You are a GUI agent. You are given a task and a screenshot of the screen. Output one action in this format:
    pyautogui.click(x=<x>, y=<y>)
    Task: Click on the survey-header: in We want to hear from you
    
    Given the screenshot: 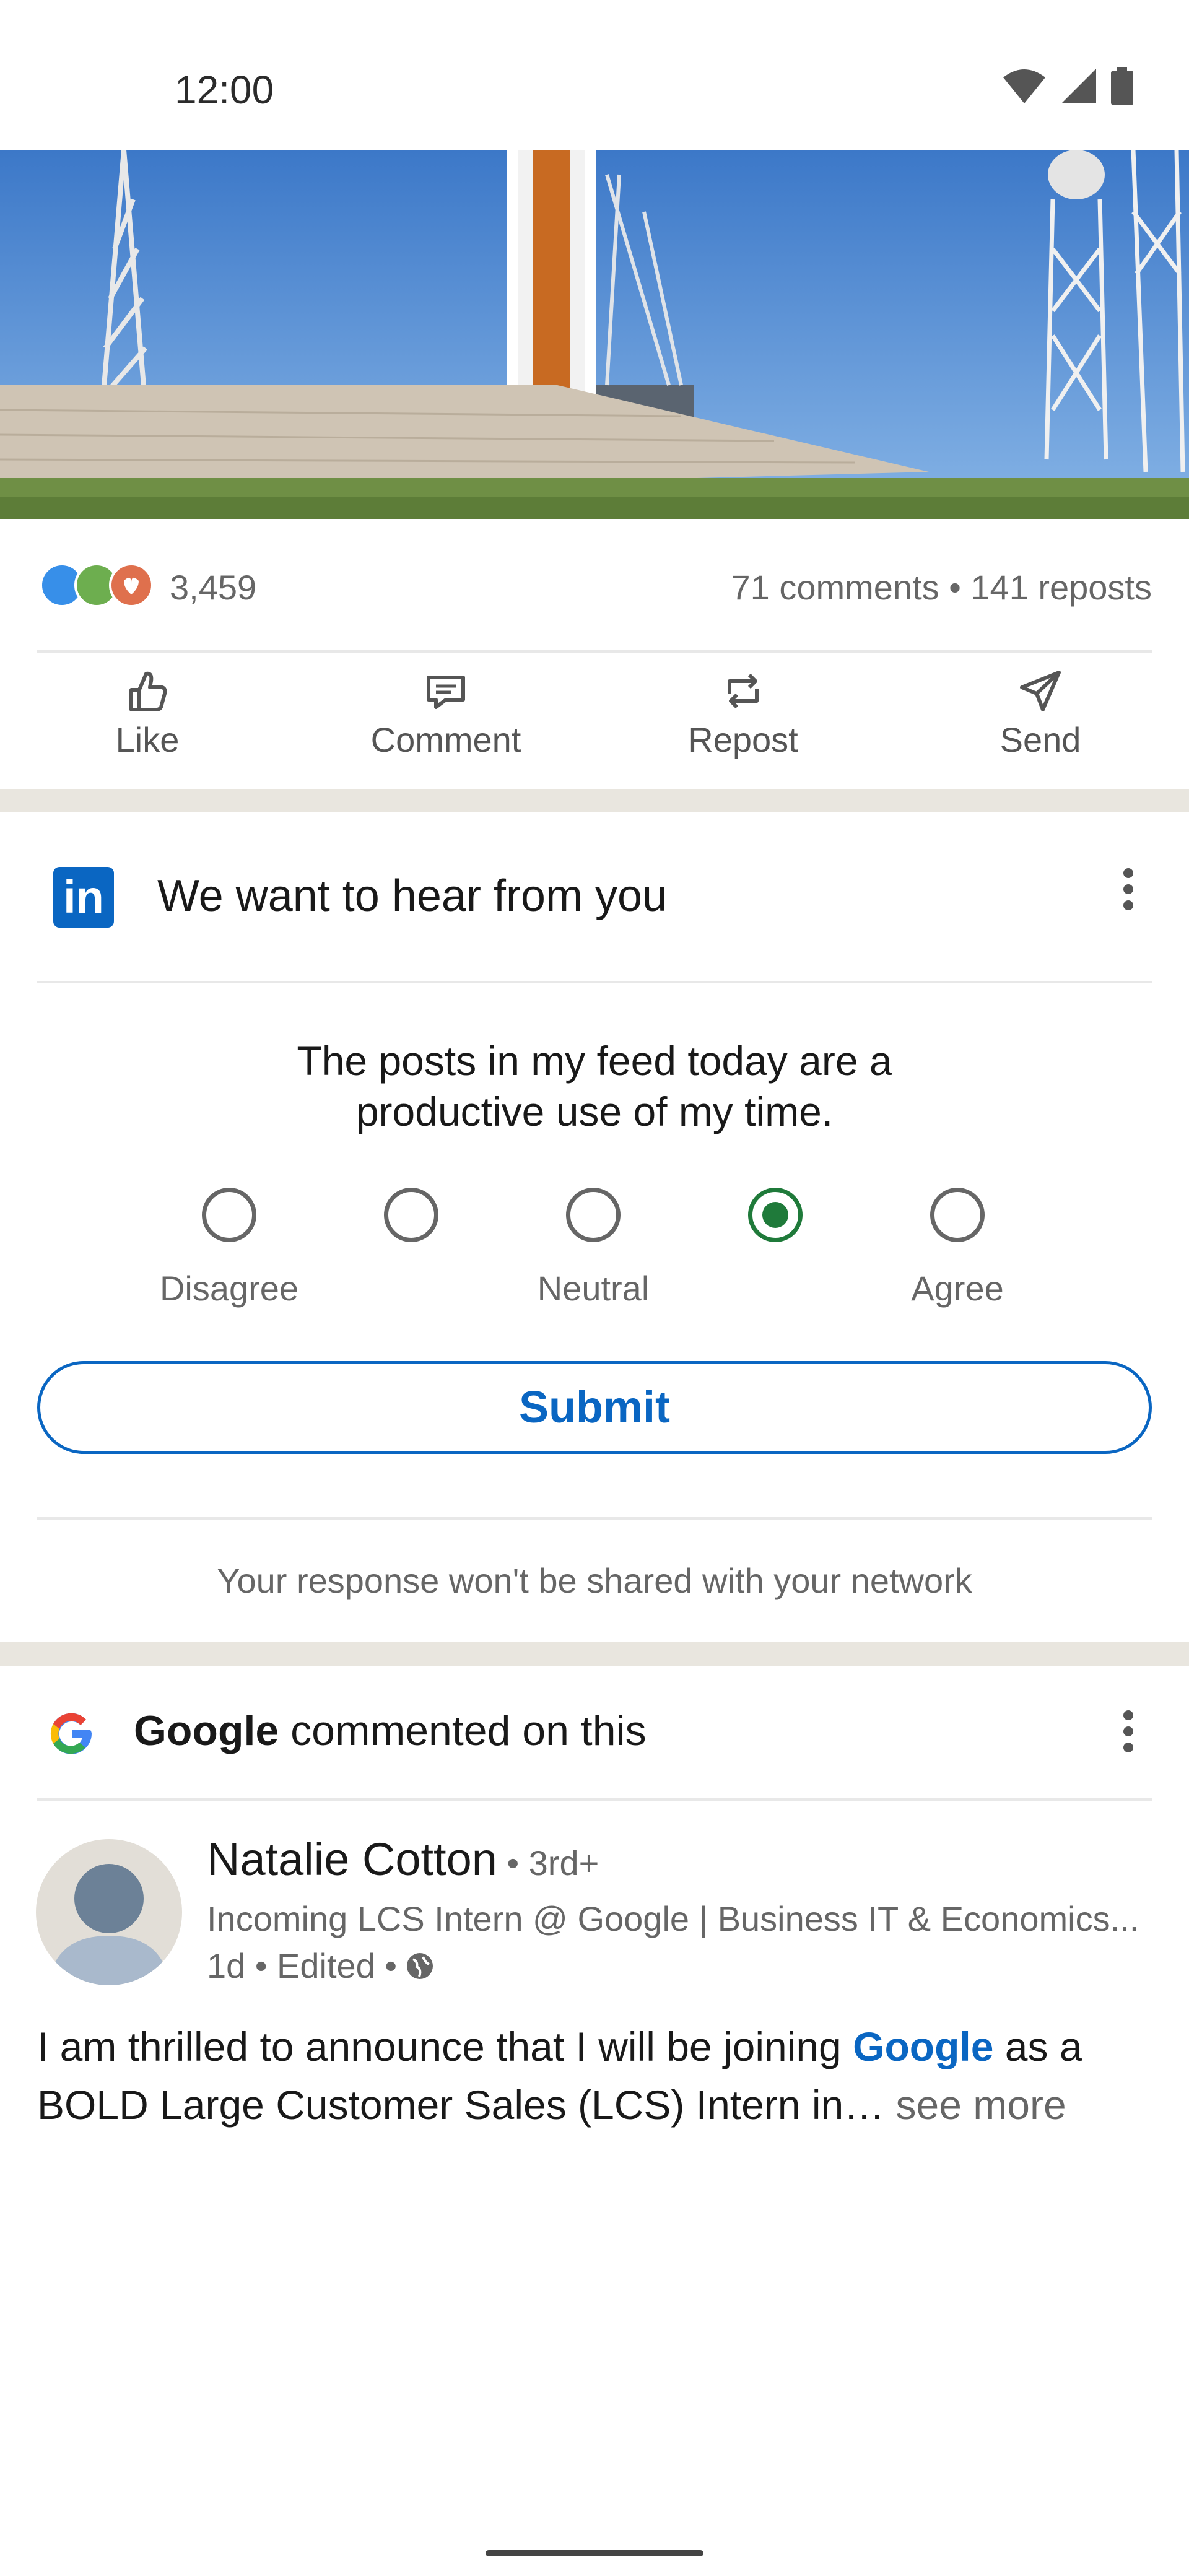 What is the action you would take?
    pyautogui.click(x=594, y=896)
    